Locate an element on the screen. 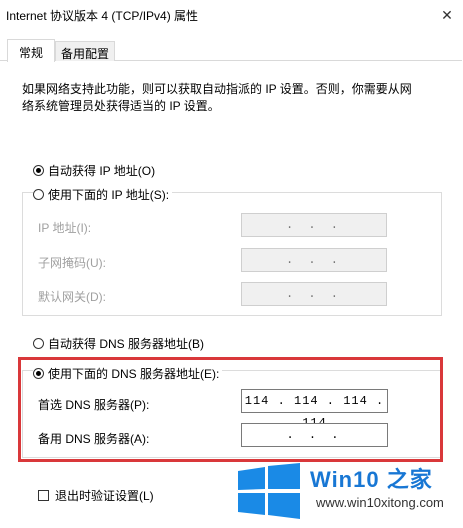  close-button: ✕ is located at coordinates (447, 15).